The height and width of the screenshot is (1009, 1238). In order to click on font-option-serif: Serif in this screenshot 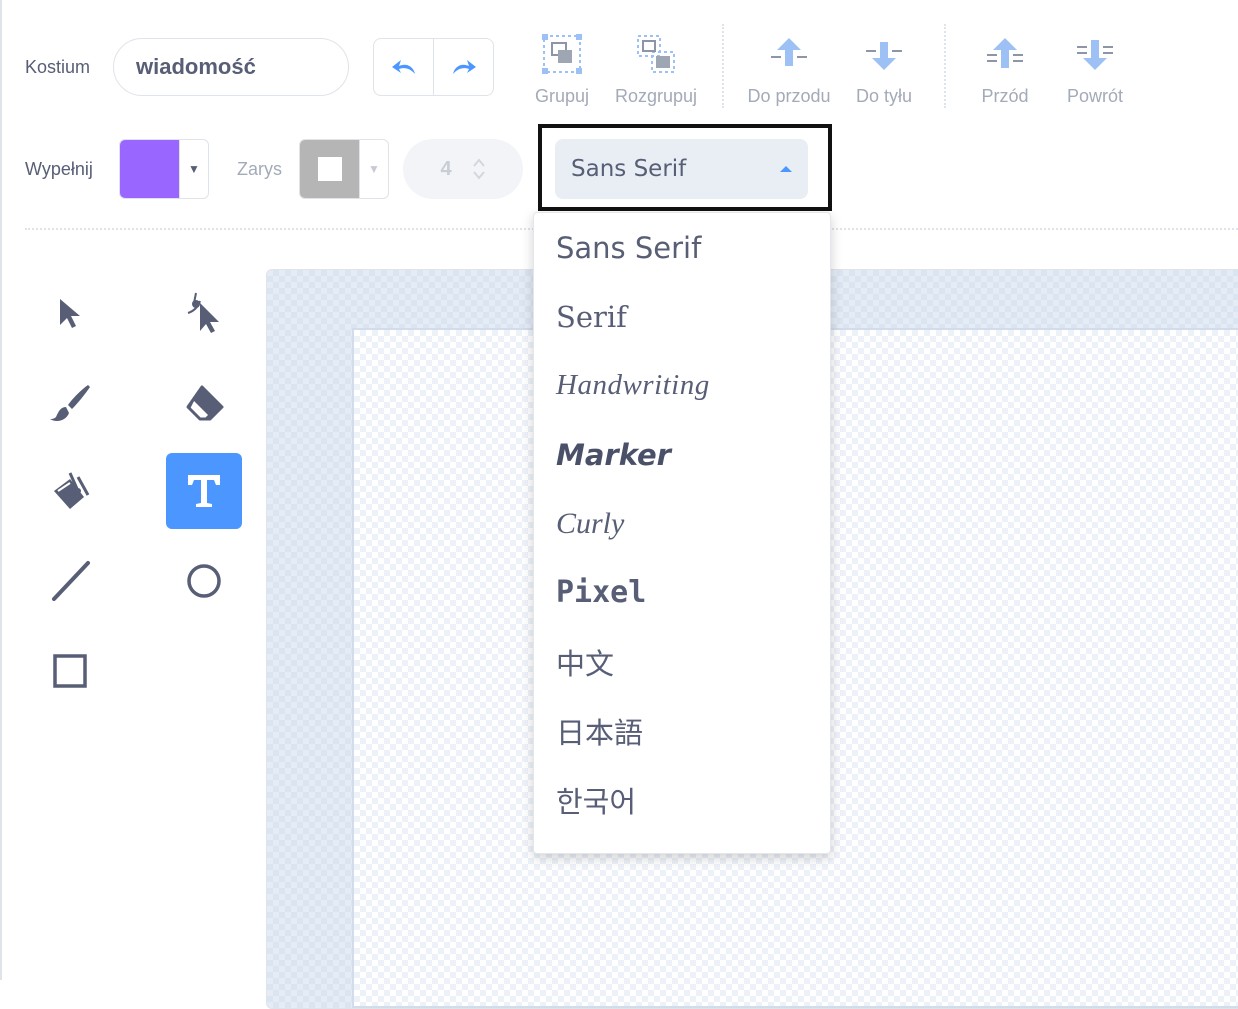, I will do `click(693, 316)`.